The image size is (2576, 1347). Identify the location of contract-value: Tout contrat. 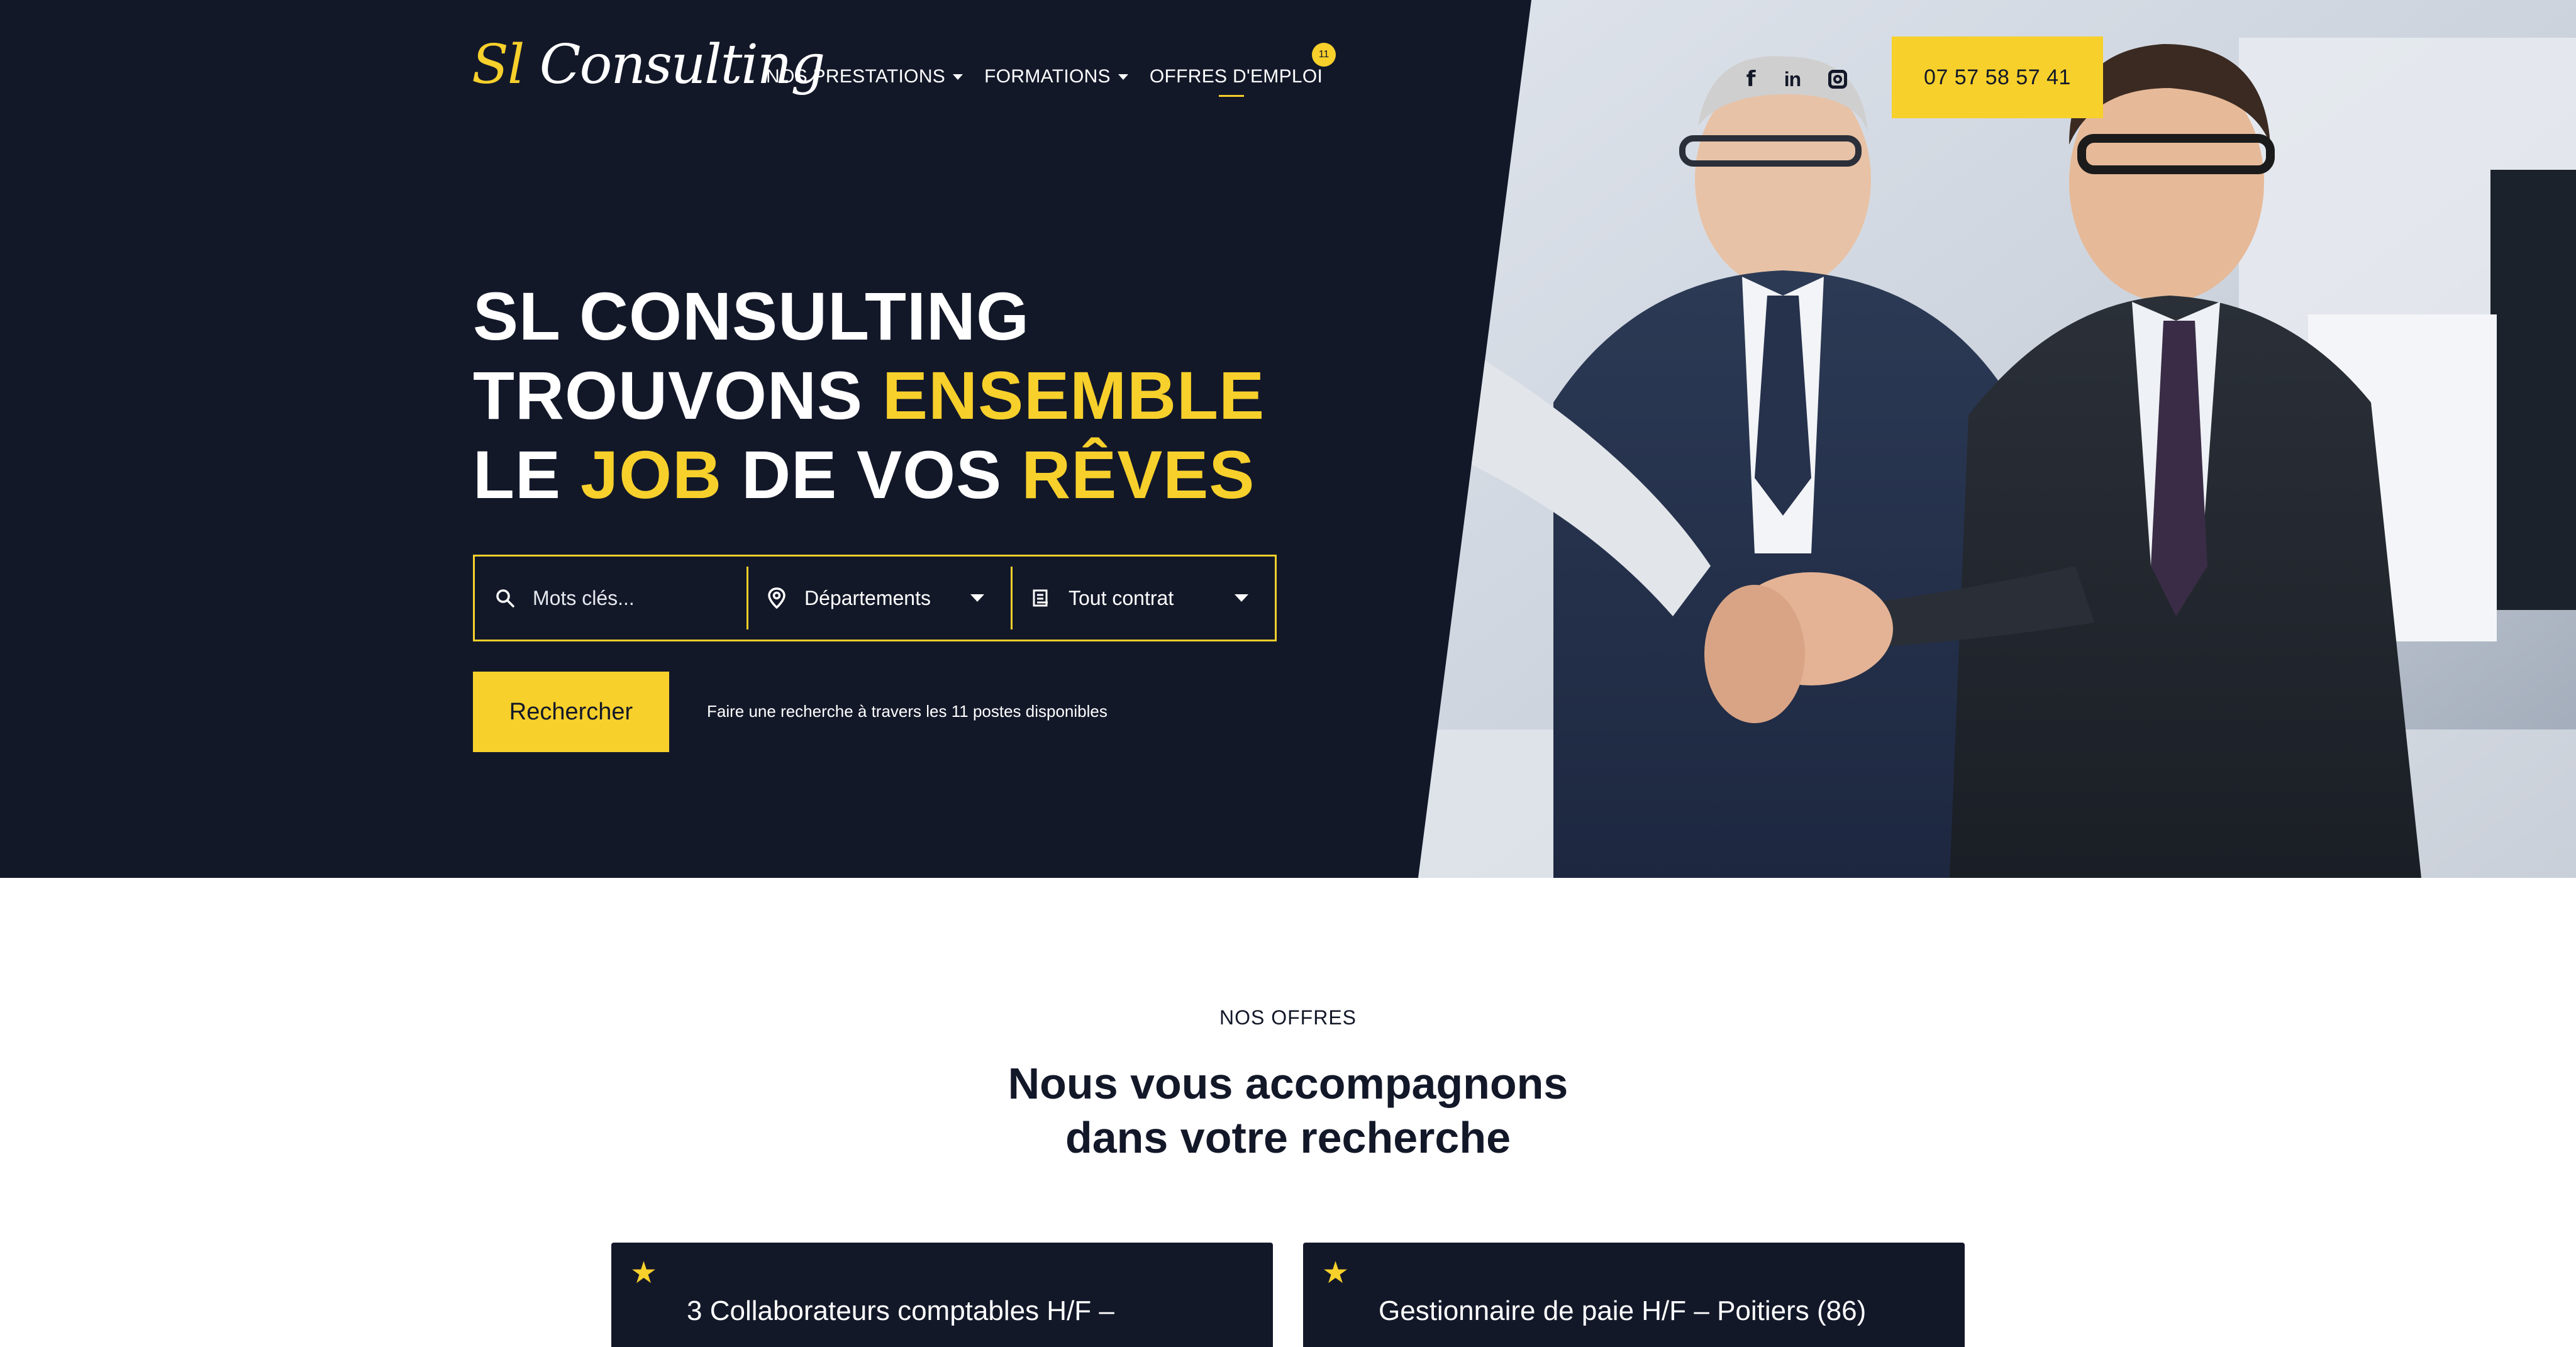
(1121, 597).